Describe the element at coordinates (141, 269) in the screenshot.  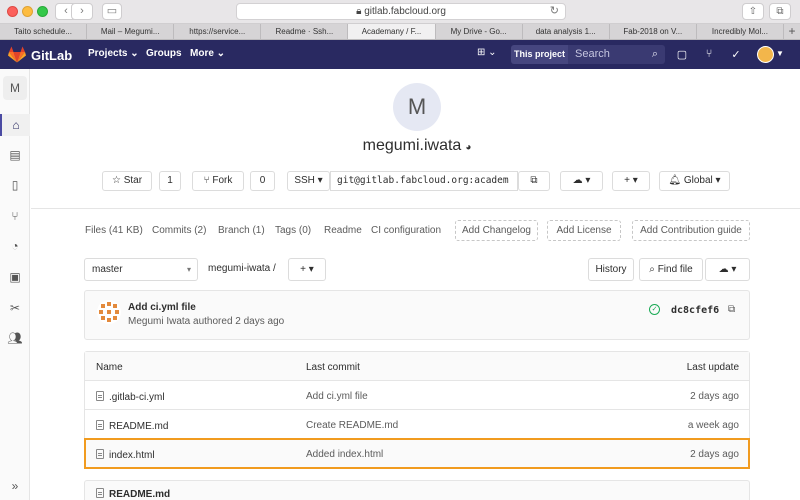
I see `branch-select: master ▾` at that location.